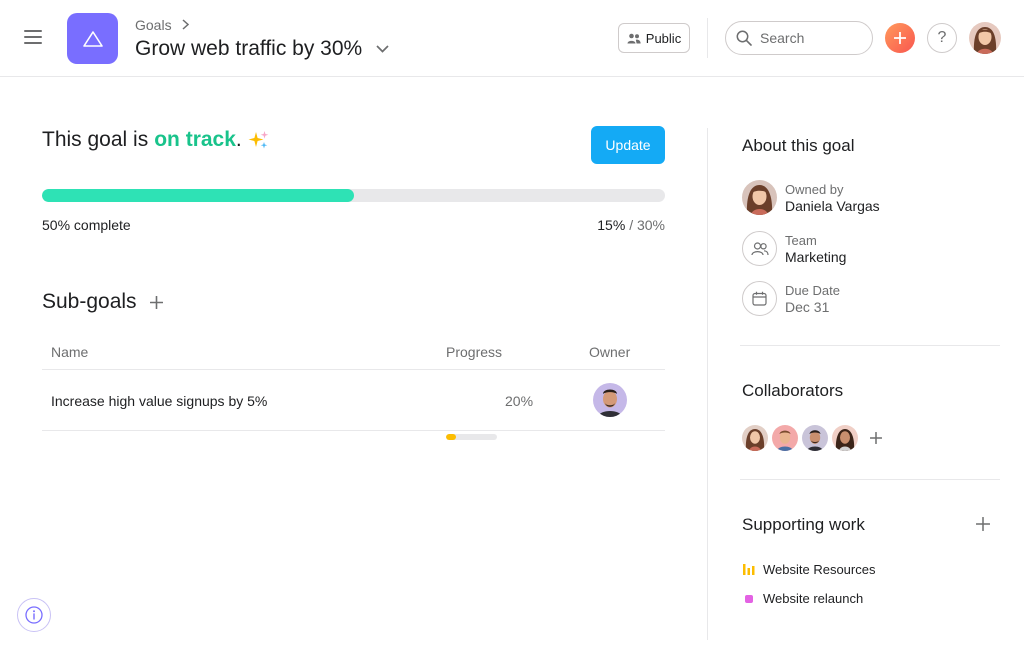  I want to click on user-avatar, so click(985, 38).